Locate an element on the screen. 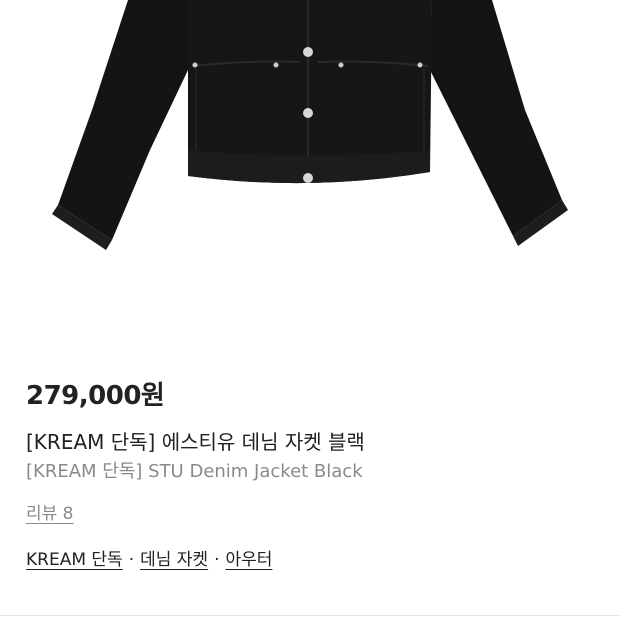 The height and width of the screenshot is (620, 620). tag-denim-jacket: 데님 자켓 is located at coordinates (174, 560).